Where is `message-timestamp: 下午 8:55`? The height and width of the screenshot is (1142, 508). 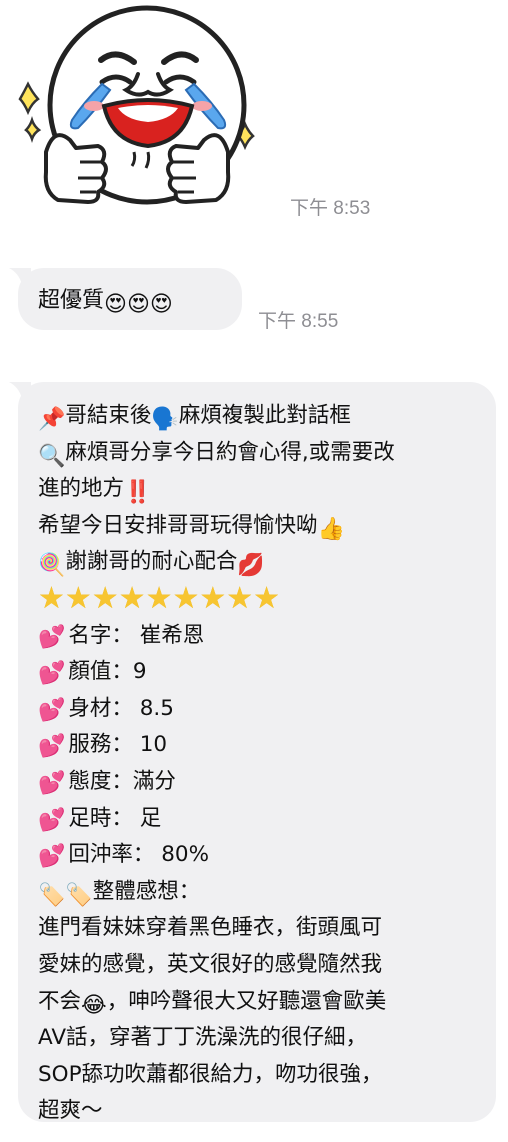 message-timestamp: 下午 8:55 is located at coordinates (298, 321).